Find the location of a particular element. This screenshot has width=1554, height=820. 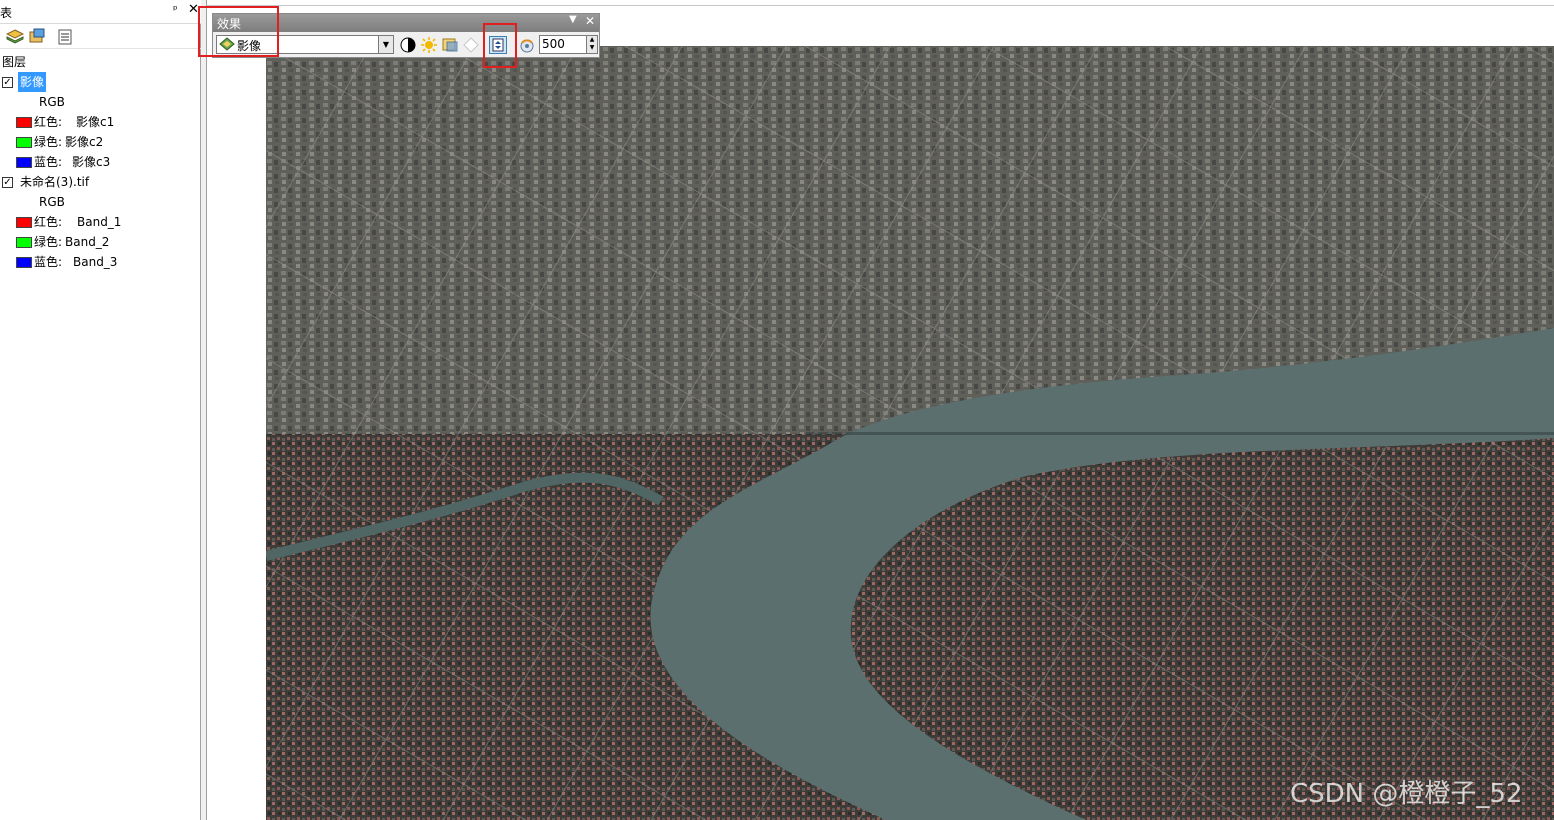

layers-header: 图层 is located at coordinates (14, 62).